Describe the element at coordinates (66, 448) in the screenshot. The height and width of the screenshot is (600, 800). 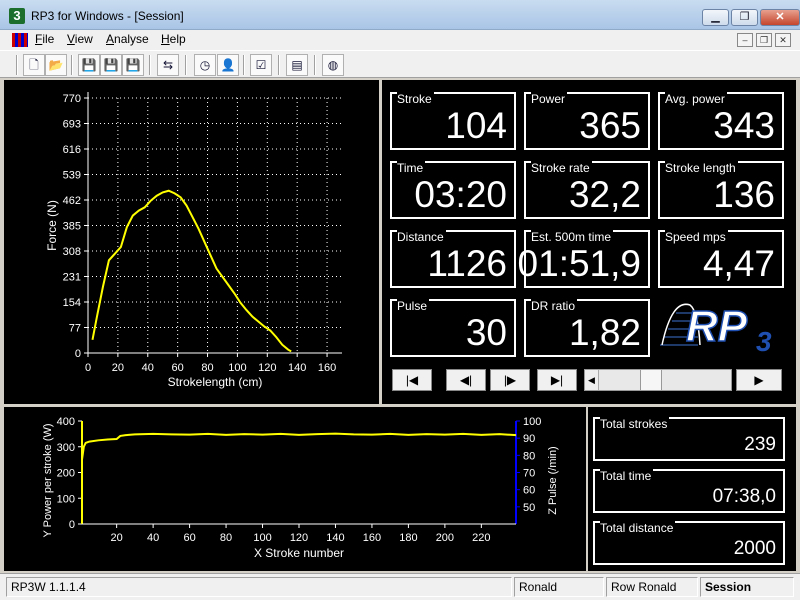
I see `y-tick-label: 300` at that location.